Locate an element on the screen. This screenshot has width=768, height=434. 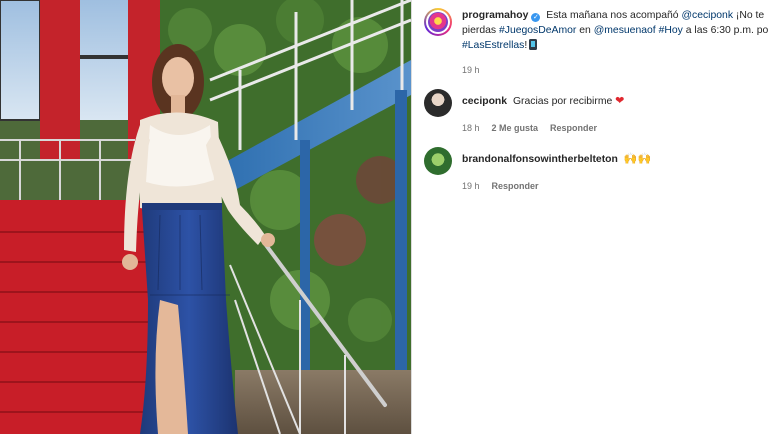
comment-meta: 19 h Responder is located at coordinates (615, 186).